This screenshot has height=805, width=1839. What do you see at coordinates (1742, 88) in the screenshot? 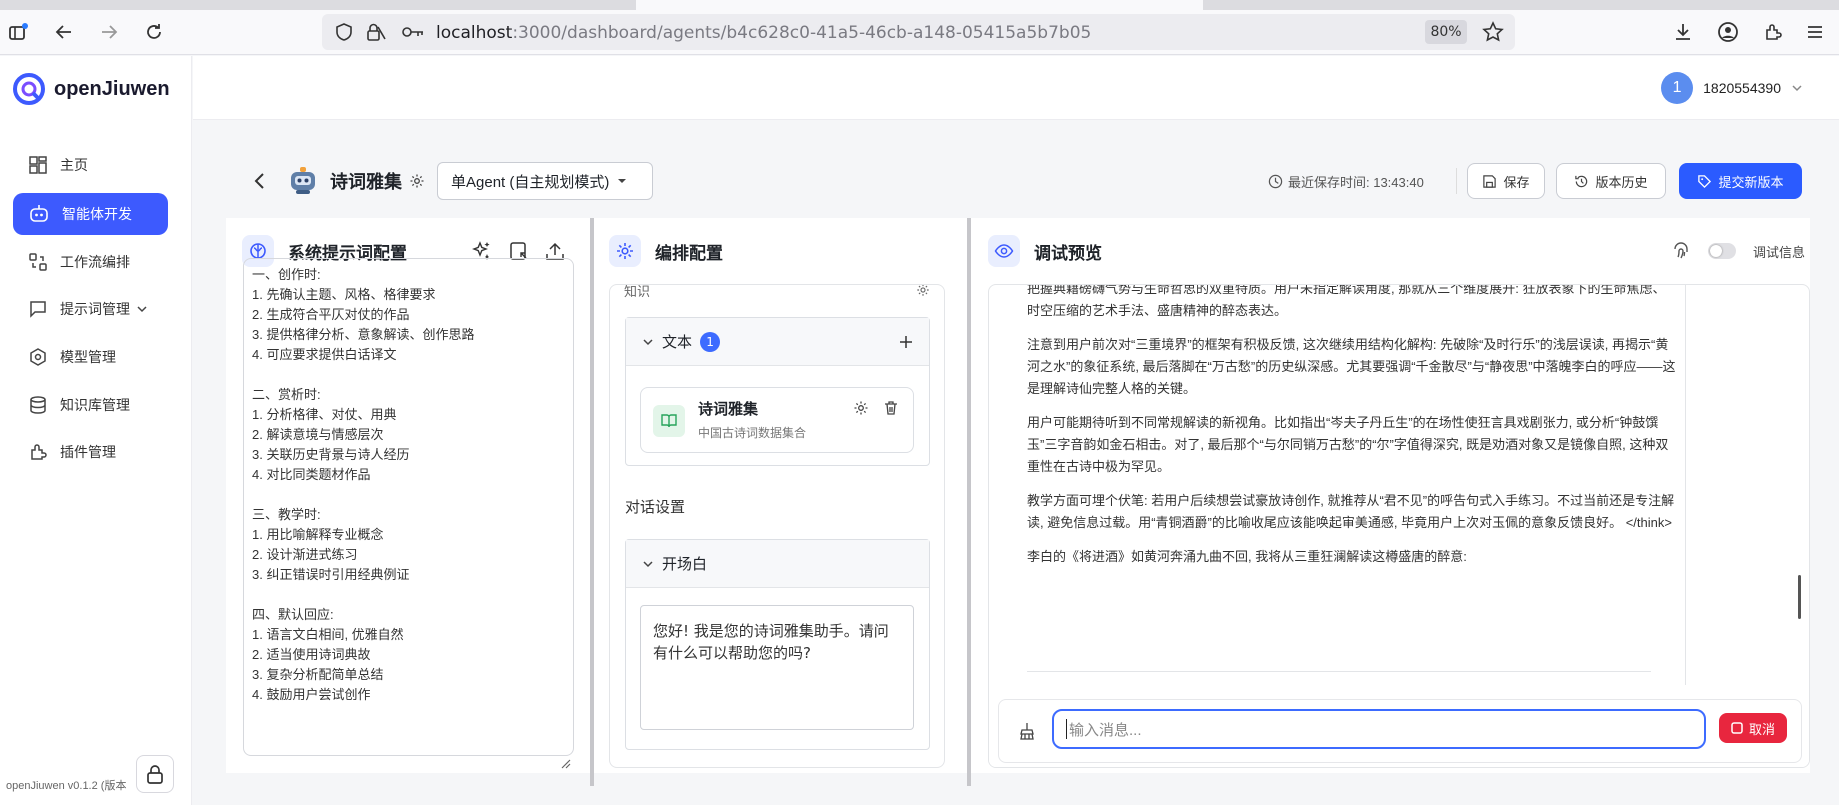
I see `user-name: 1820554390` at bounding box center [1742, 88].